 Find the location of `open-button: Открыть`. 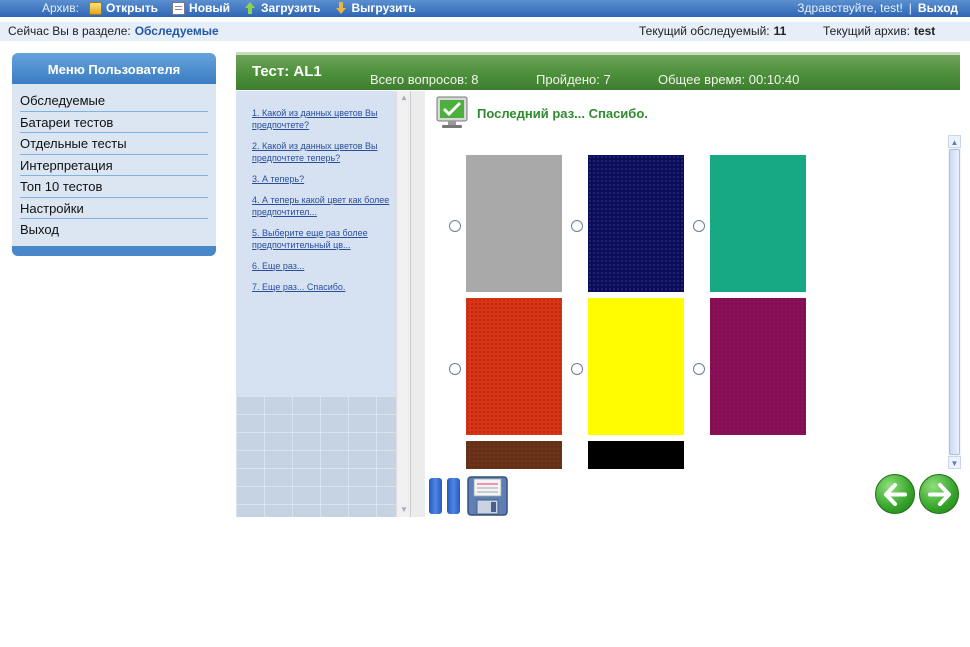

open-button: Открыть is located at coordinates (123, 8).